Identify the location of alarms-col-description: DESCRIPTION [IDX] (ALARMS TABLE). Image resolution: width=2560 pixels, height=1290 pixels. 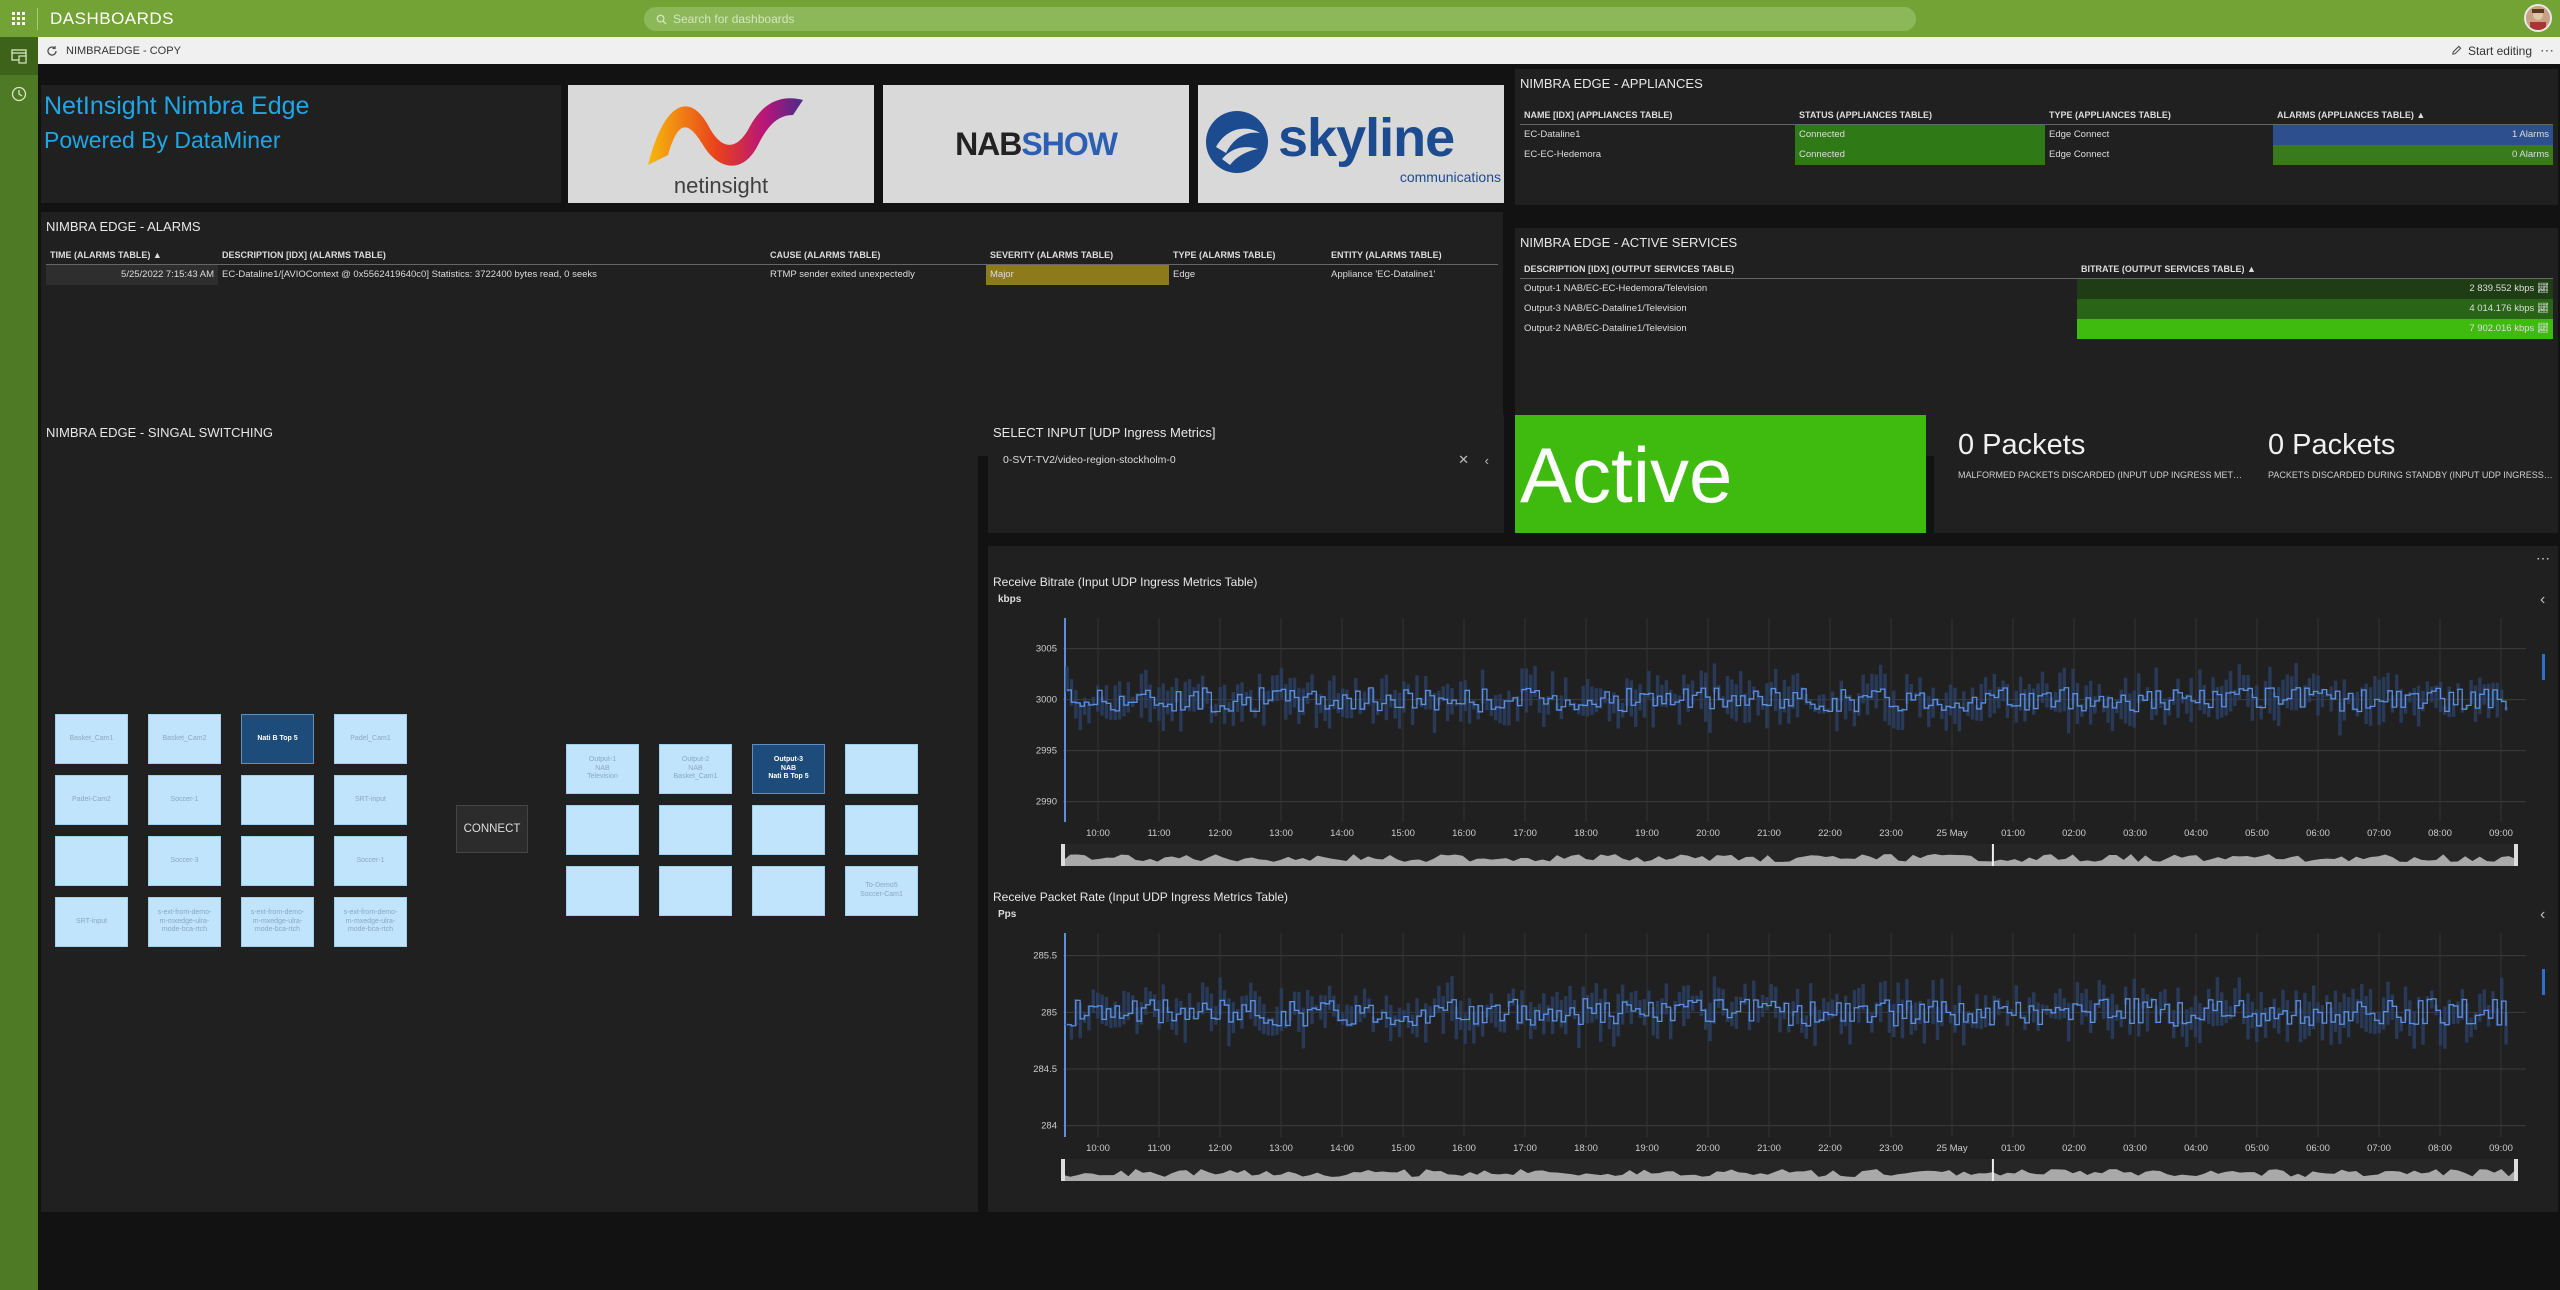
(492, 255).